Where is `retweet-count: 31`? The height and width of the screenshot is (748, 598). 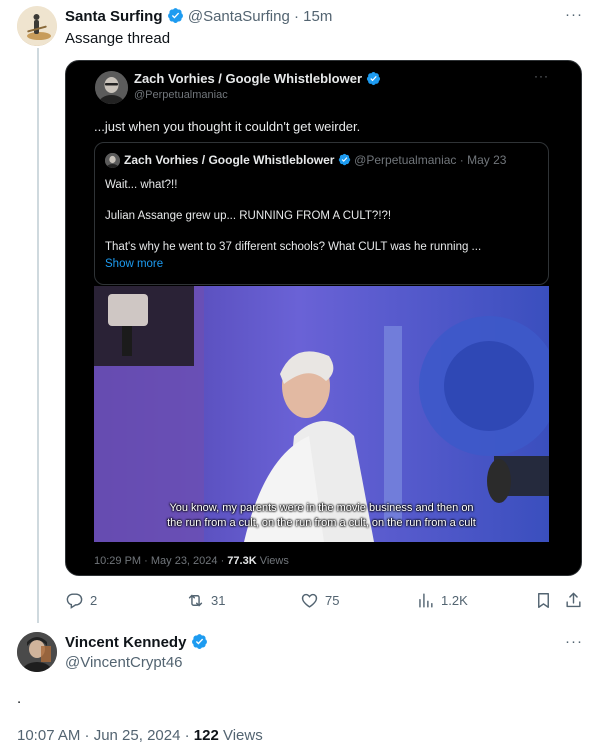
retweet-count: 31 is located at coordinates (218, 600).